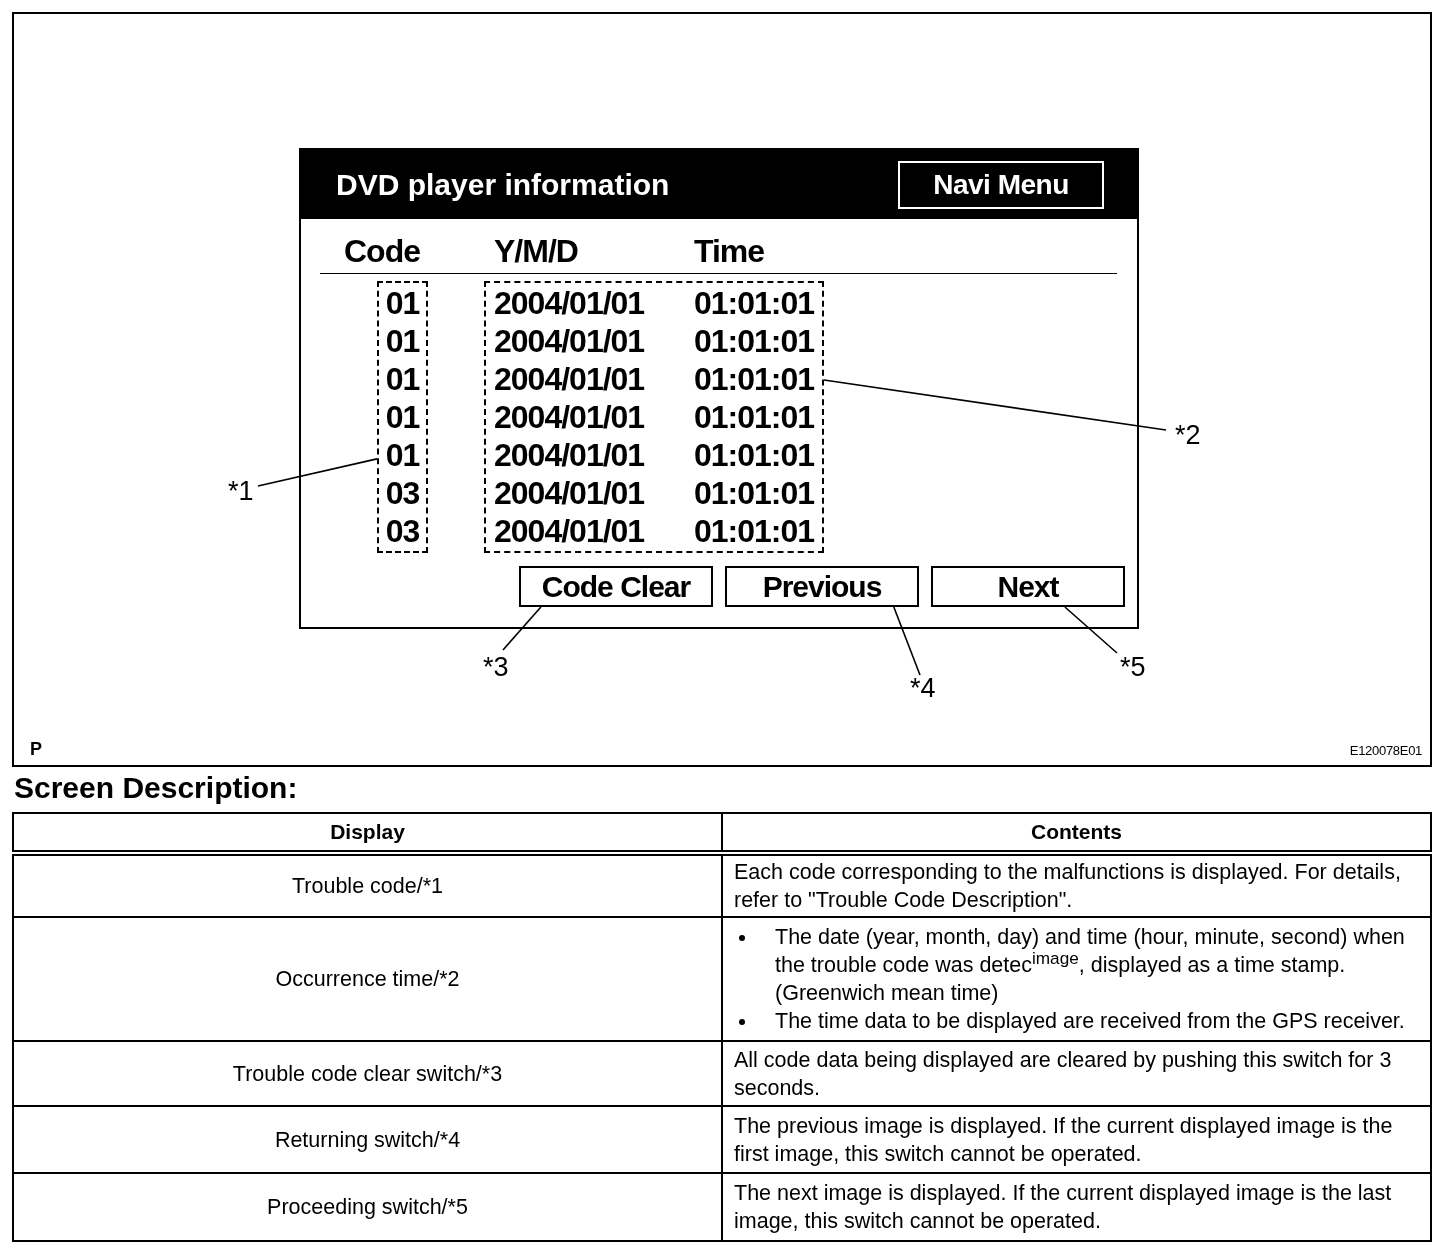 The height and width of the screenshot is (1254, 1456). What do you see at coordinates (729, 252) in the screenshot?
I see `column-header: Time` at bounding box center [729, 252].